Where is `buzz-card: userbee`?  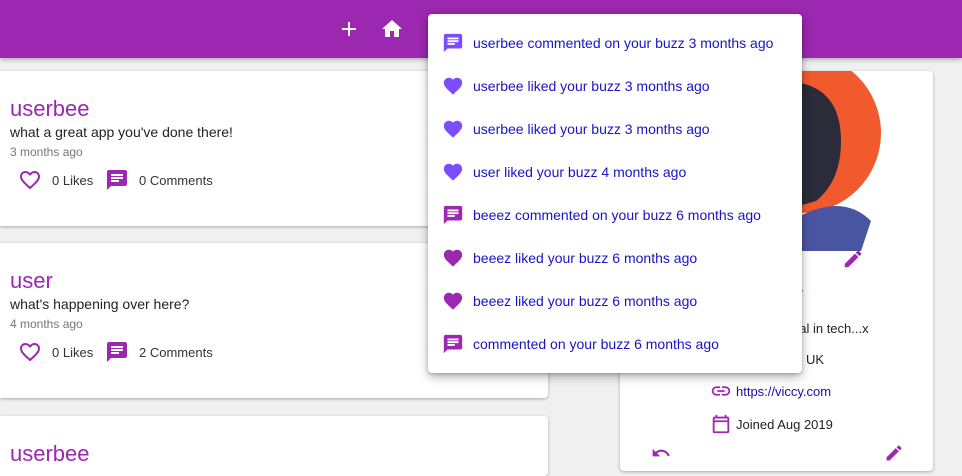
buzz-card: userbee is located at coordinates (274, 446).